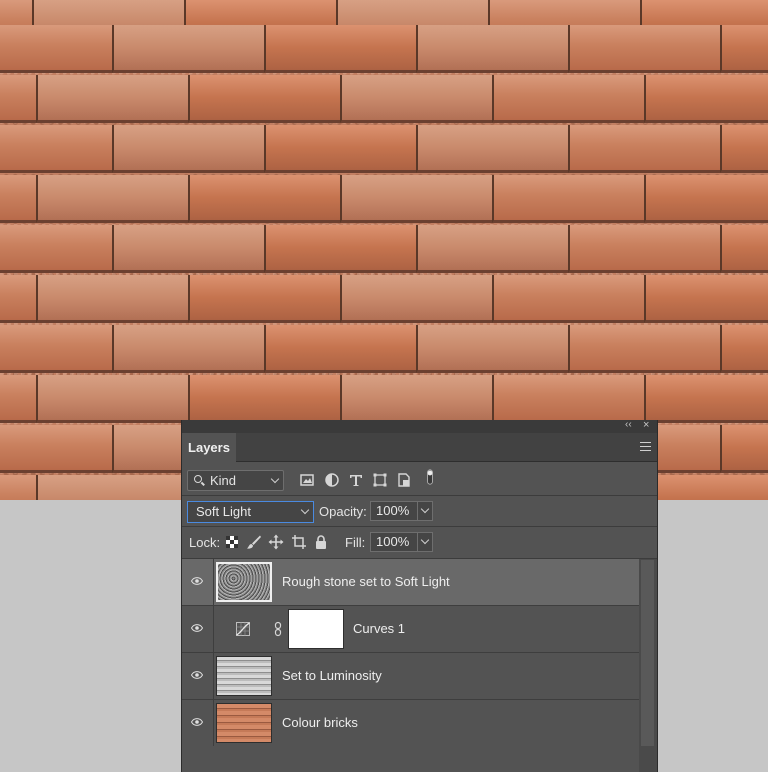  I want to click on smart-object-filter-icon, so click(404, 480).